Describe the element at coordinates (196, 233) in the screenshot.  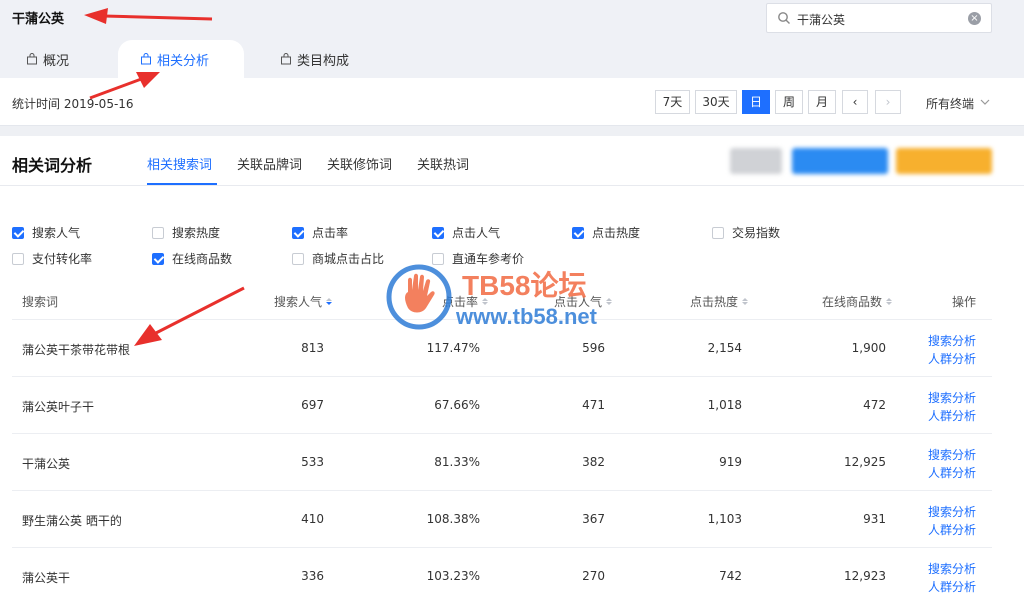
I see `metric-label: 搜索热度` at that location.